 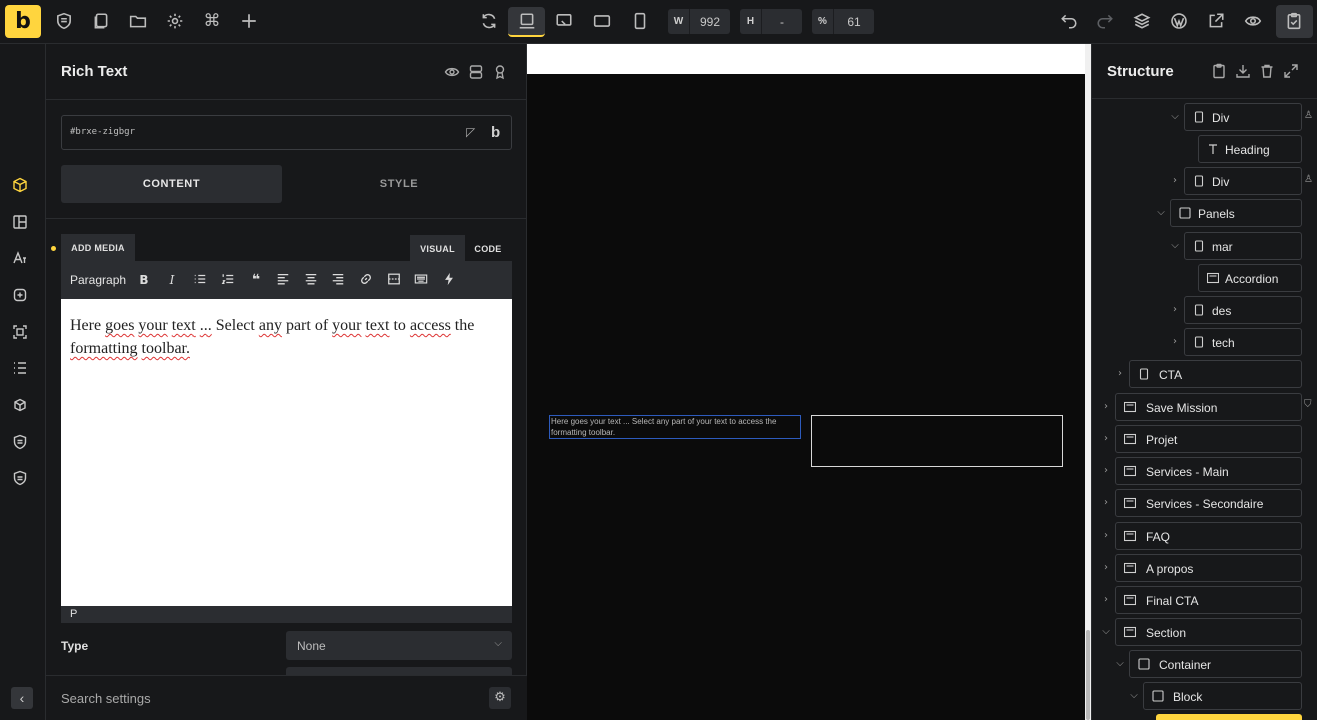 I want to click on clipboard-save-icon, so click(x=1294, y=21).